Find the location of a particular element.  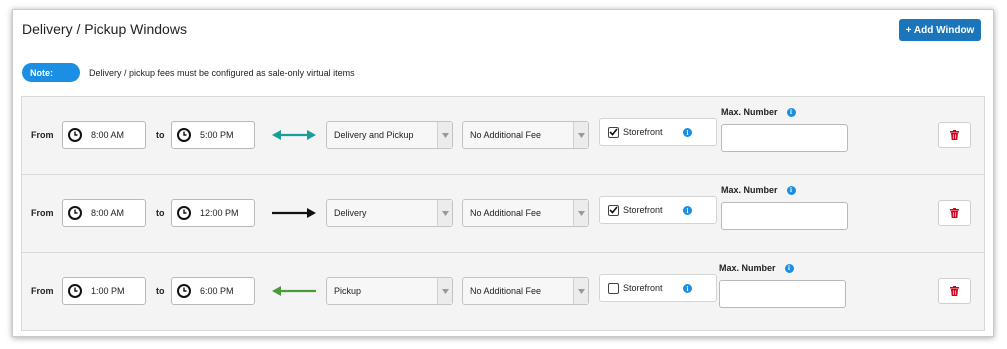

to-time-input: 6:00 PM is located at coordinates (213, 291).